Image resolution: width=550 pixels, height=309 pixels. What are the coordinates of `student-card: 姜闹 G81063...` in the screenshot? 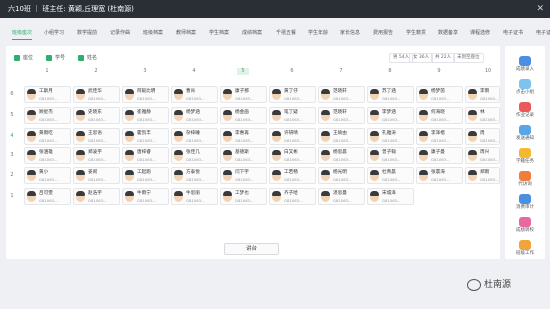 It's located at (96, 175).